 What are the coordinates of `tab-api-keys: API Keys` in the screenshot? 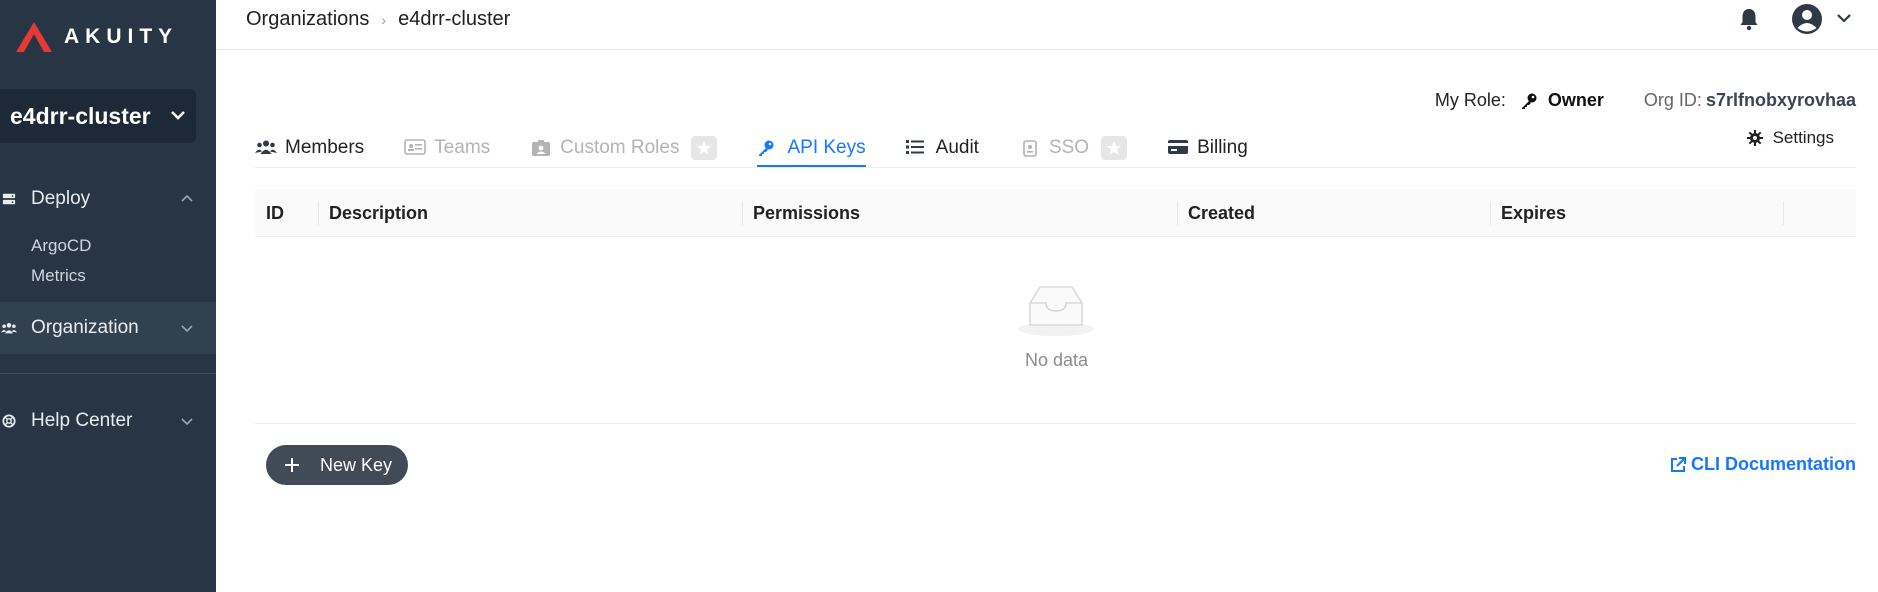 It's located at (811, 147).